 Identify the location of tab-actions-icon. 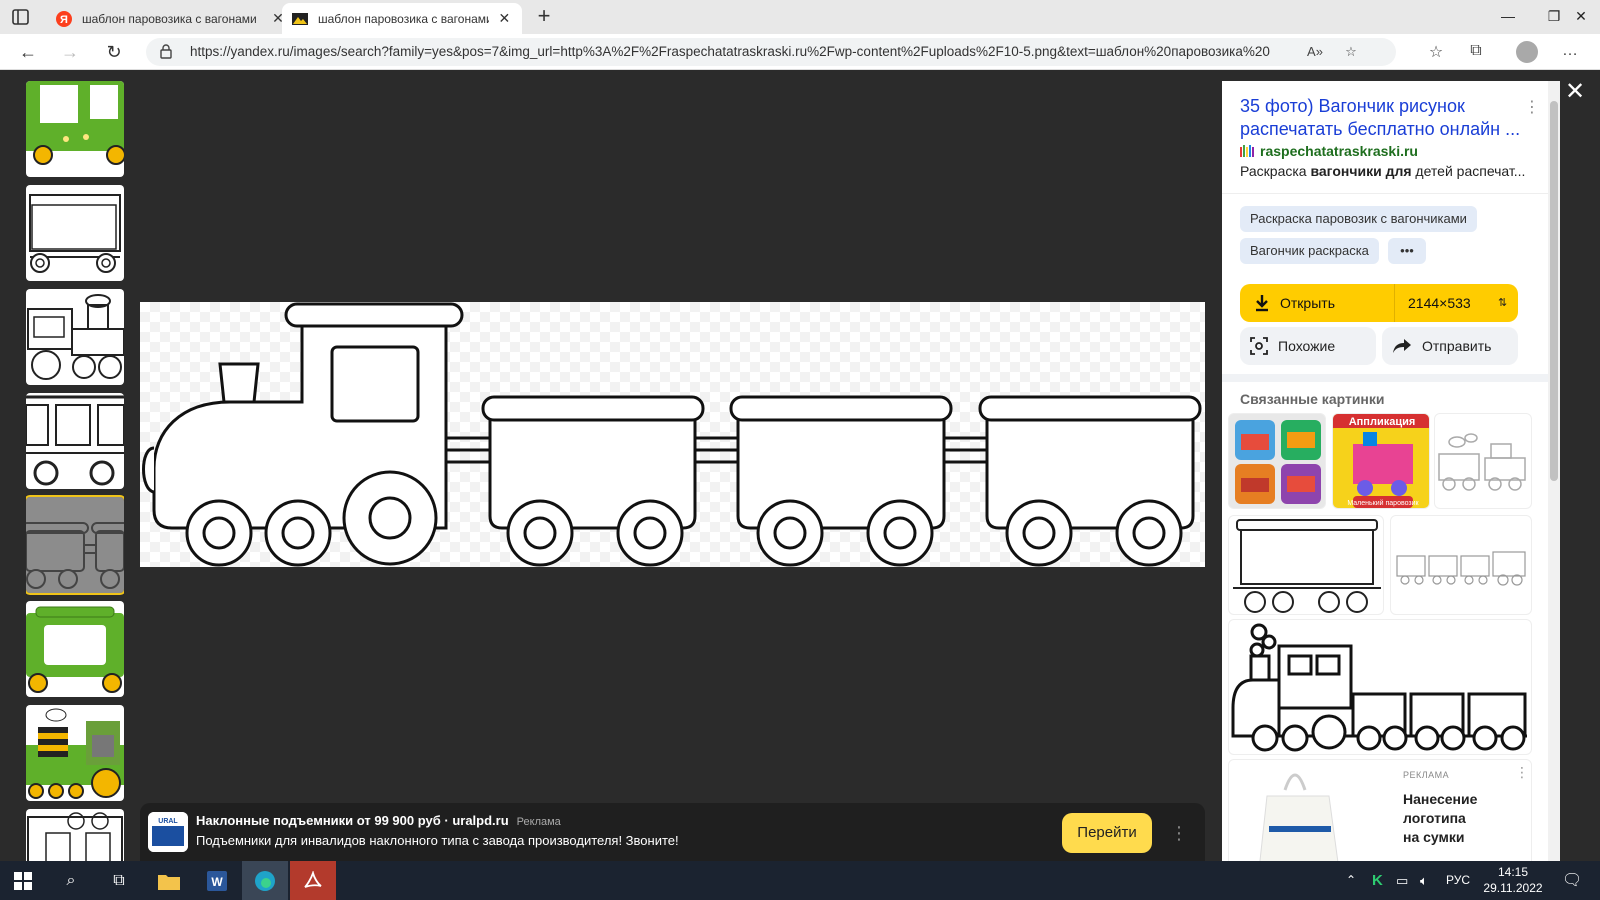
(21, 17).